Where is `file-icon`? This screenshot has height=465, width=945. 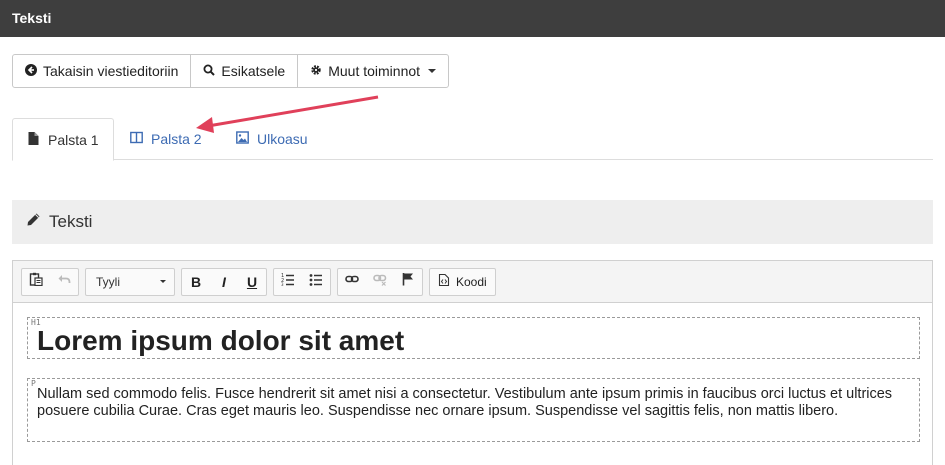 file-icon is located at coordinates (33, 139).